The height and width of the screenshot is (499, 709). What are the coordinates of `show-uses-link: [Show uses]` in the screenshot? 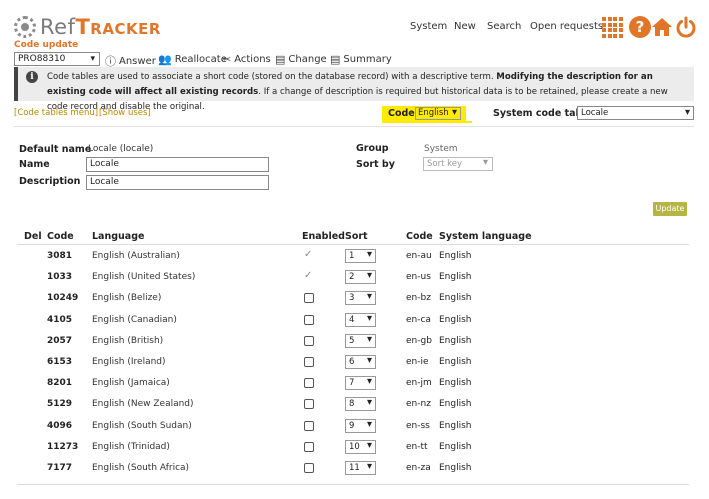 It's located at (125, 113).